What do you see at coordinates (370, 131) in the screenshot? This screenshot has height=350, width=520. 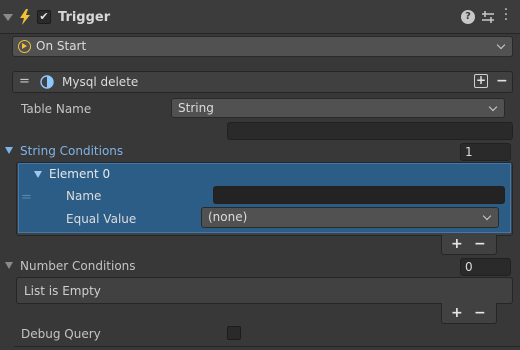 I see `table-name-input` at bounding box center [370, 131].